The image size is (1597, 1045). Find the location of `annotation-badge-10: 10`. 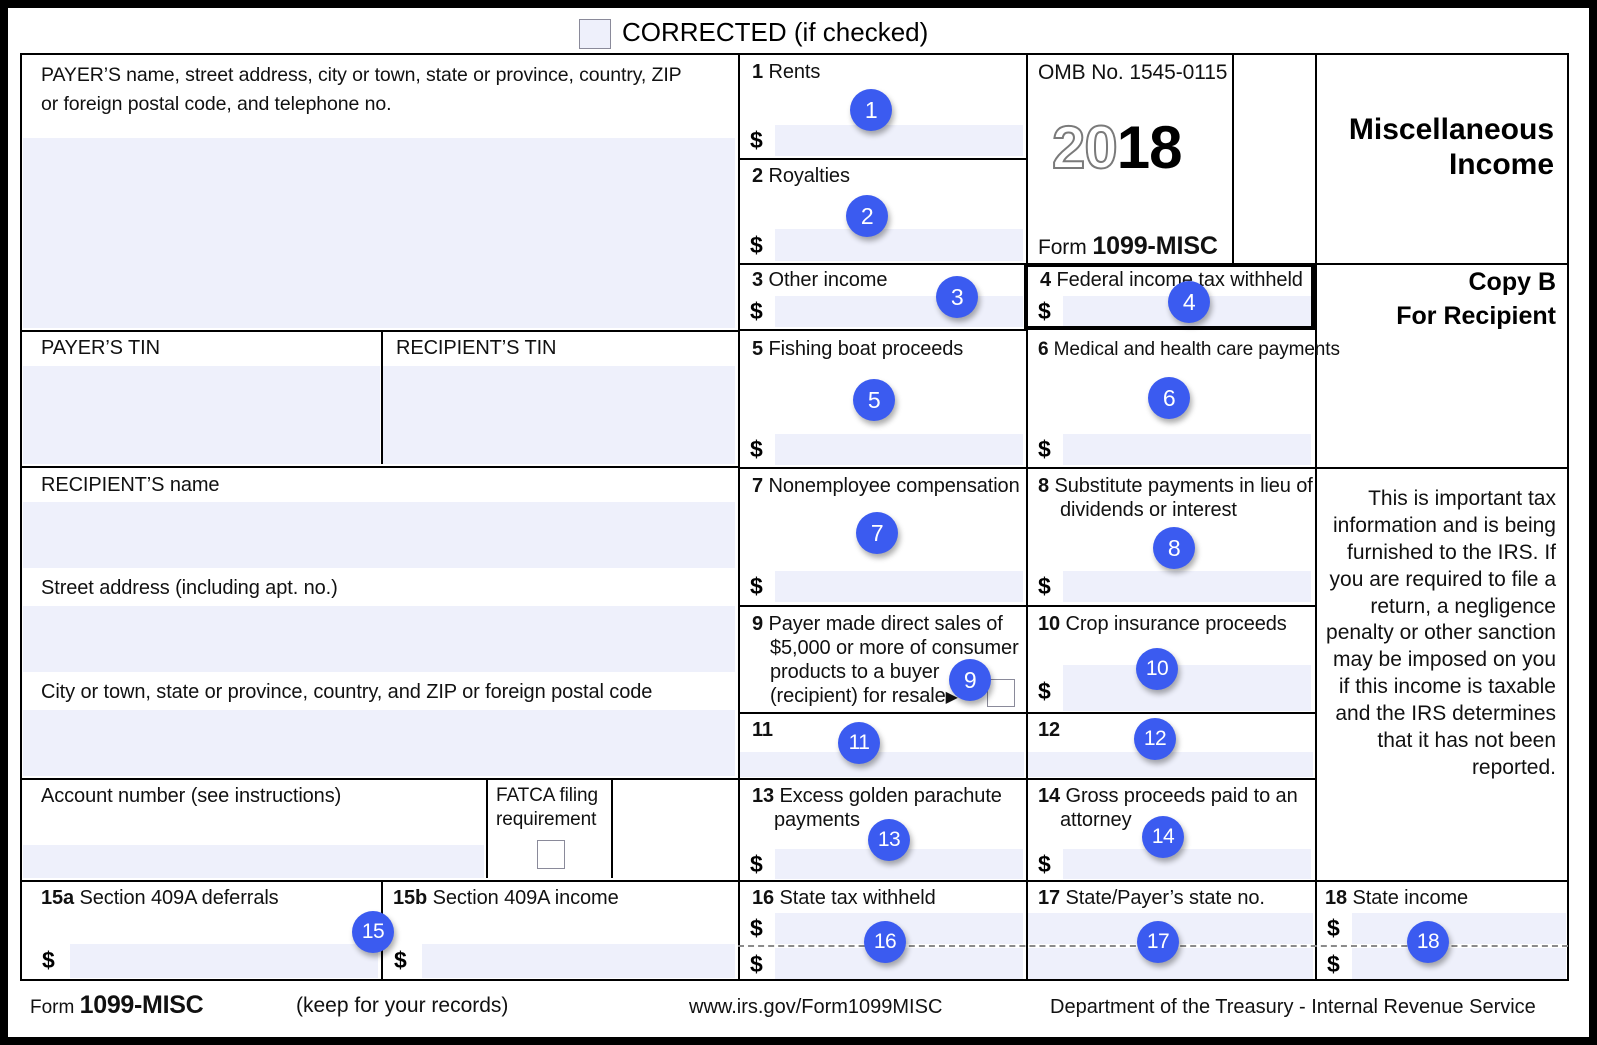

annotation-badge-10: 10 is located at coordinates (1157, 669).